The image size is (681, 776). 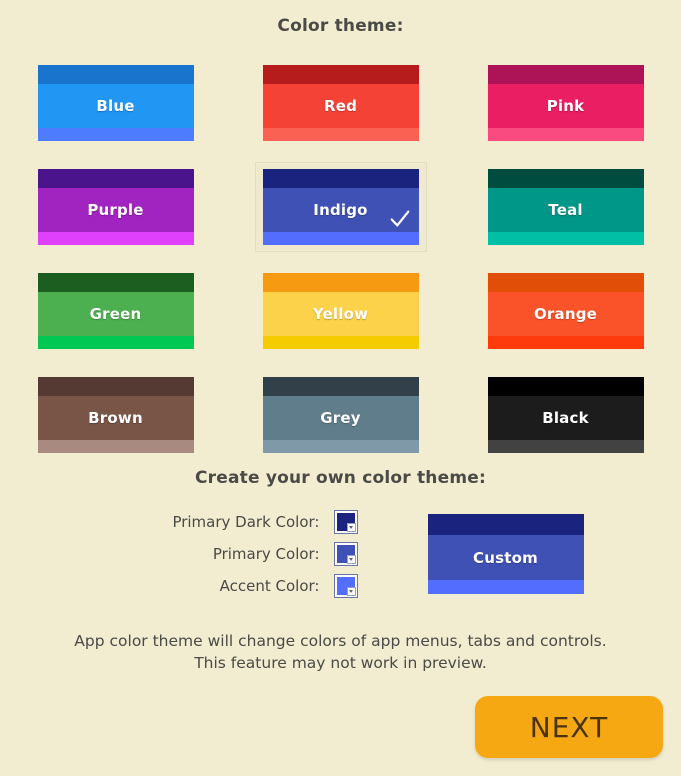 What do you see at coordinates (340, 26) in the screenshot?
I see `page-title: Color theme:` at bounding box center [340, 26].